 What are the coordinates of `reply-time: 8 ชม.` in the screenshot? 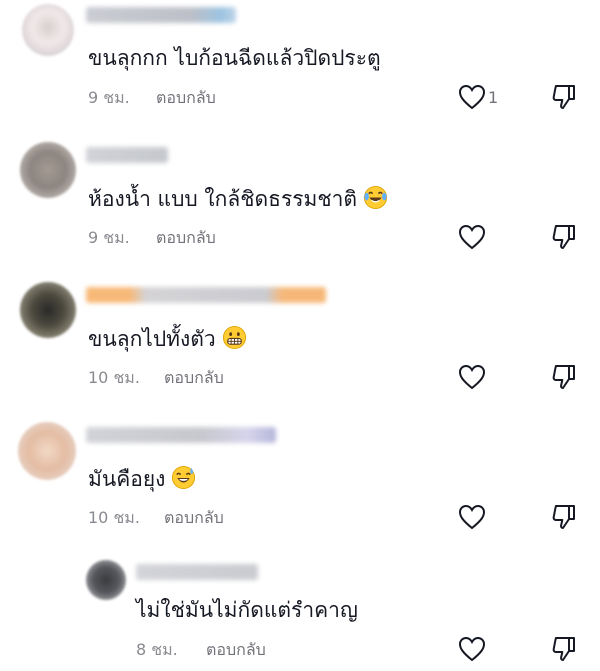 It's located at (157, 649).